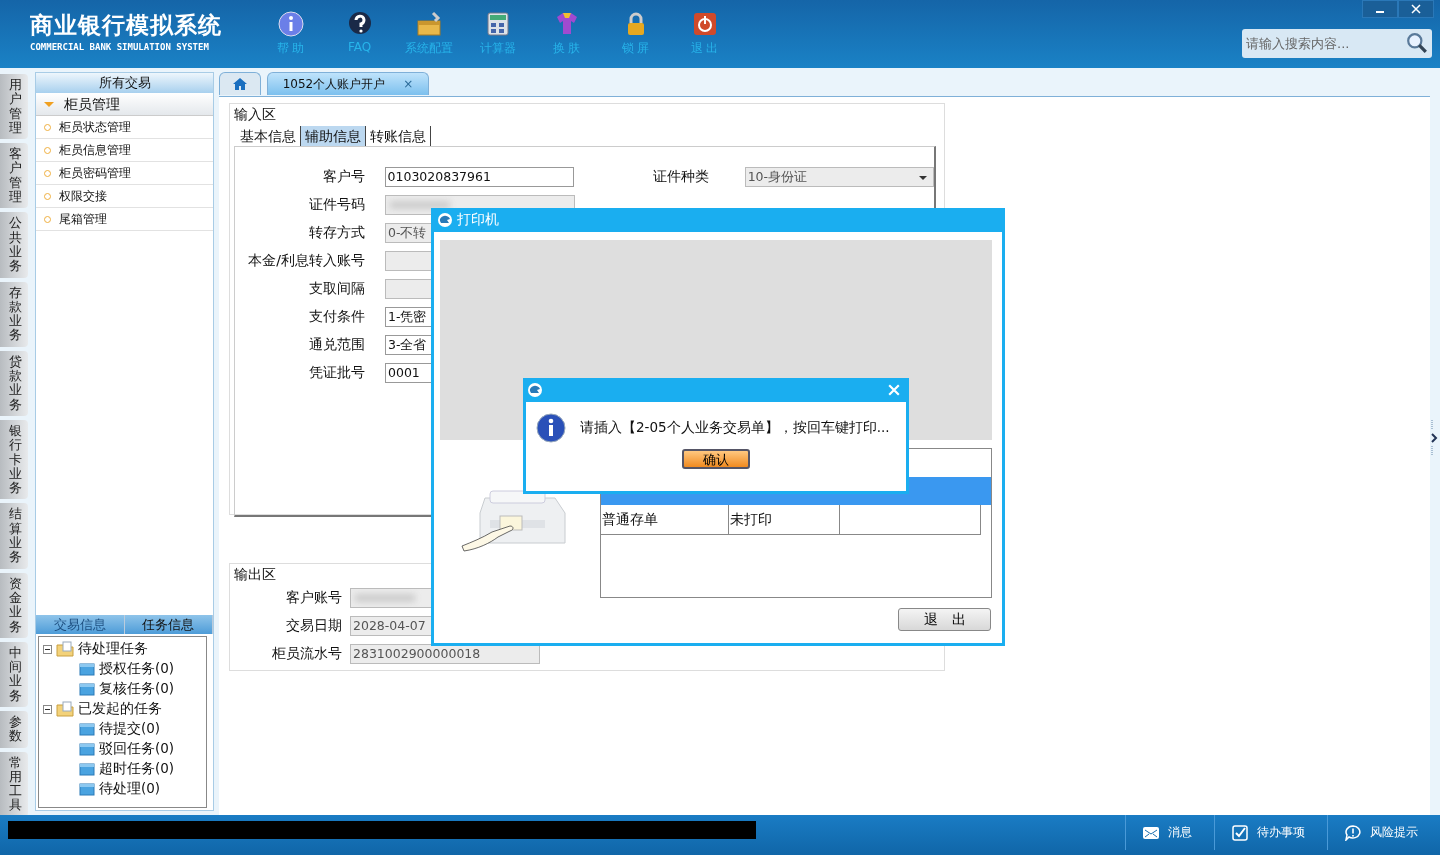 Image resolution: width=1440 pixels, height=860 pixels. Describe the element at coordinates (255, 114) in the screenshot. I see `section-title: 输入区` at that location.